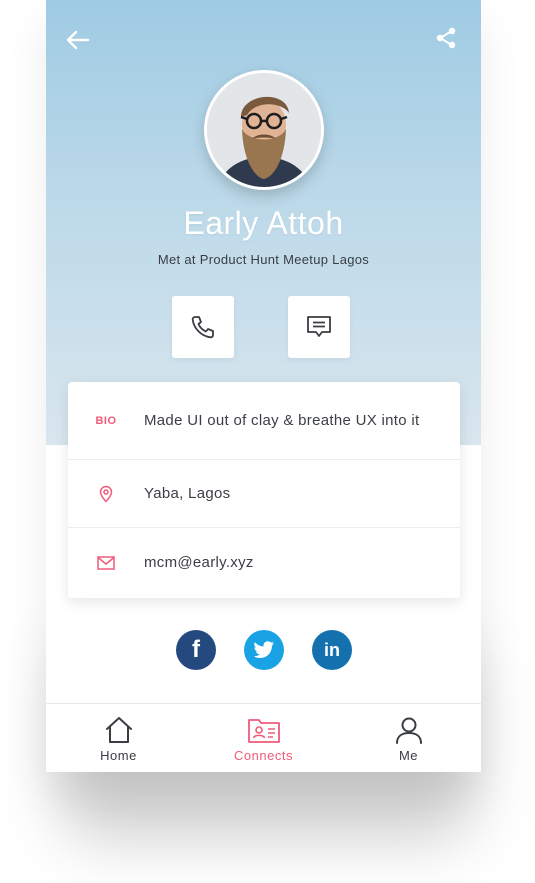 This screenshot has width=535, height=883. I want to click on bio-text: Made UI out of clay & breathe UX into it, so click(282, 420).